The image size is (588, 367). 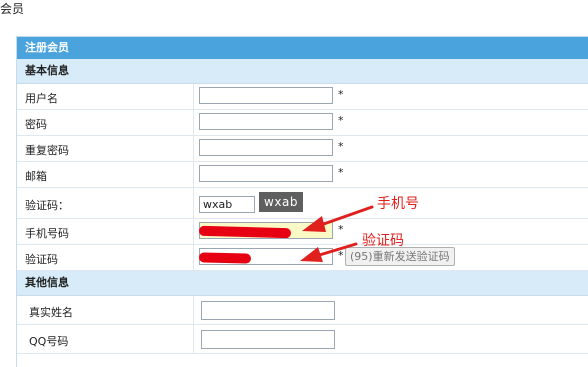 What do you see at coordinates (302, 48) in the screenshot?
I see `panel-header: 注册会员` at bounding box center [302, 48].